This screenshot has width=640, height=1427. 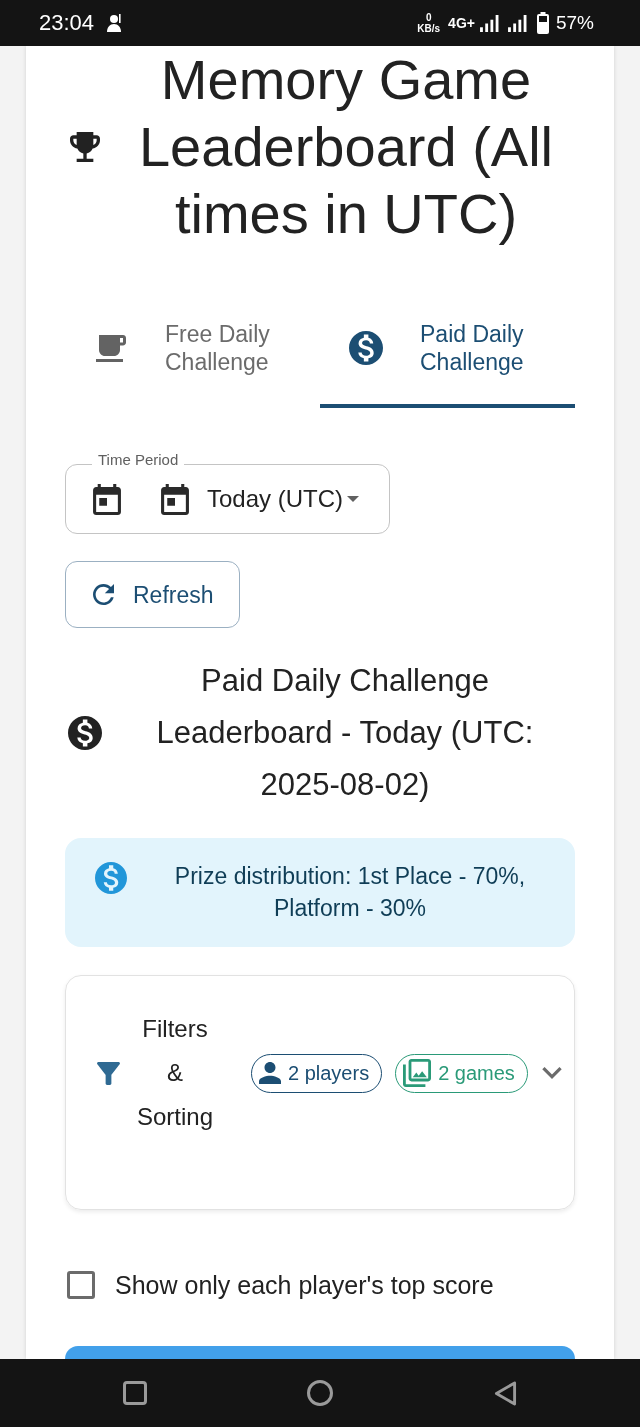 What do you see at coordinates (103, 594) in the screenshot?
I see `refresh-icon` at bounding box center [103, 594].